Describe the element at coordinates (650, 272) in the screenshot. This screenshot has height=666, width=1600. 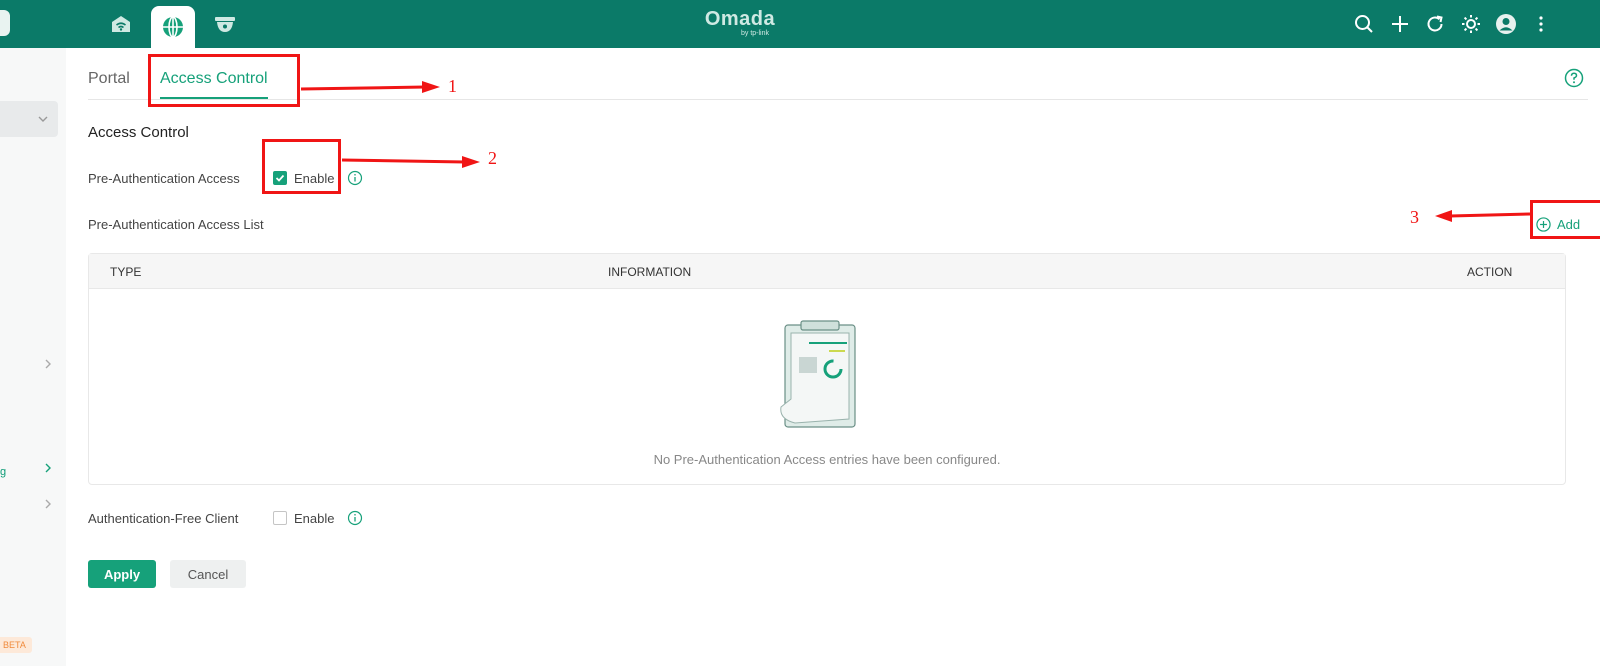
I see `column-header-information: INFORMATION` at that location.